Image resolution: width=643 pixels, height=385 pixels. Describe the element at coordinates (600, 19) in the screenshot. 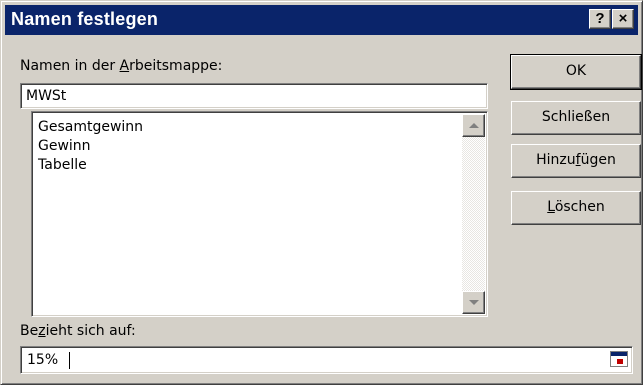

I see `help-button: ?` at that location.